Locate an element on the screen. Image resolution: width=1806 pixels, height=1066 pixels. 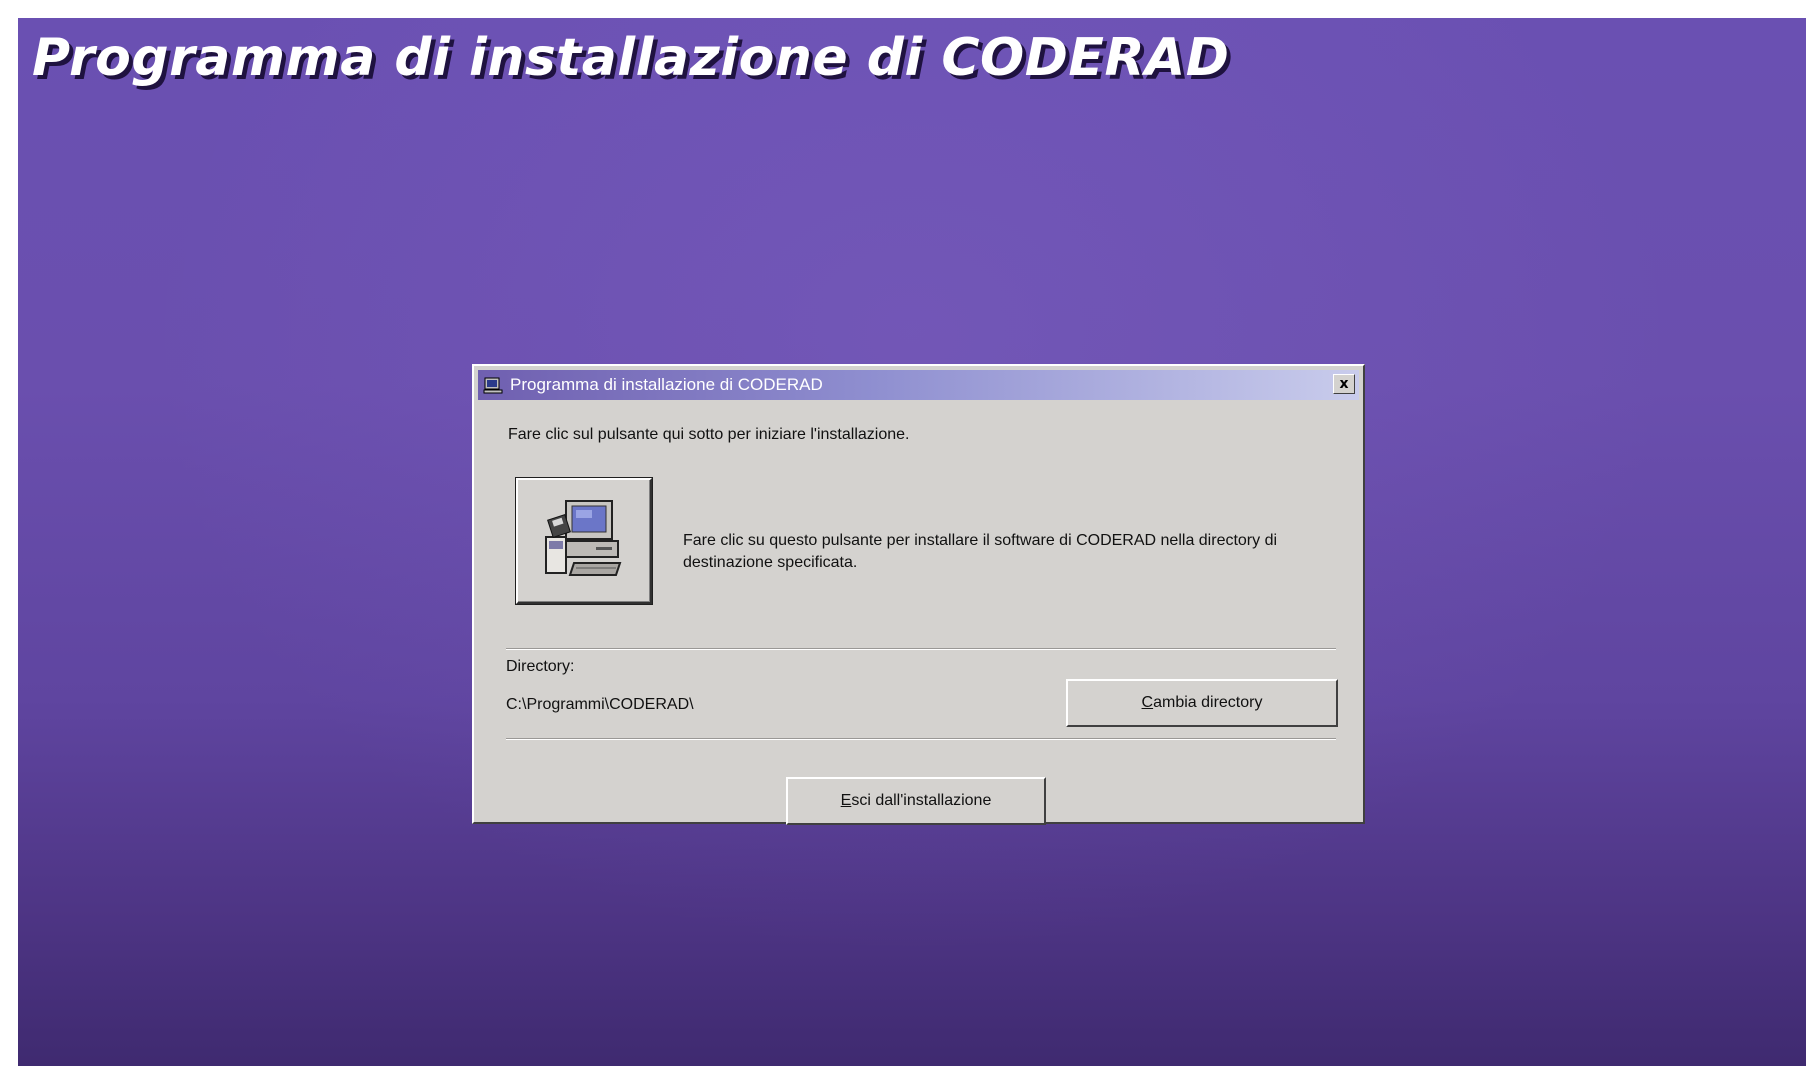
change-directory-button: Cambia directory is located at coordinates (1202, 703).